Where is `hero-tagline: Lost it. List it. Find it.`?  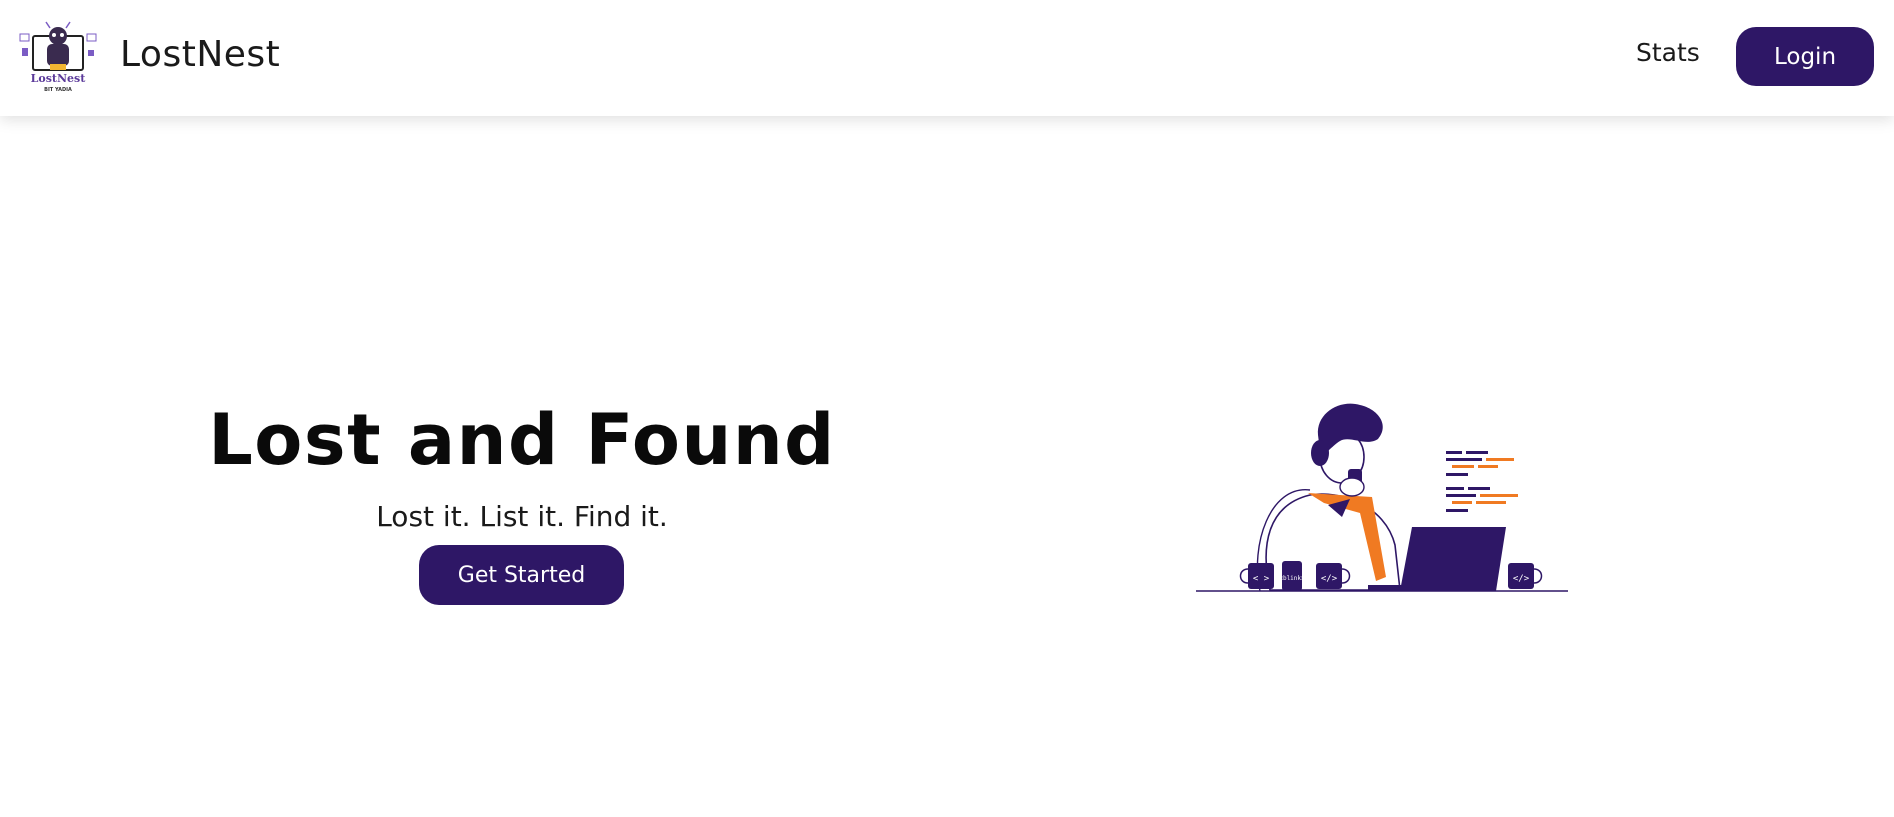 hero-tagline: Lost it. List it. Find it. is located at coordinates (522, 516).